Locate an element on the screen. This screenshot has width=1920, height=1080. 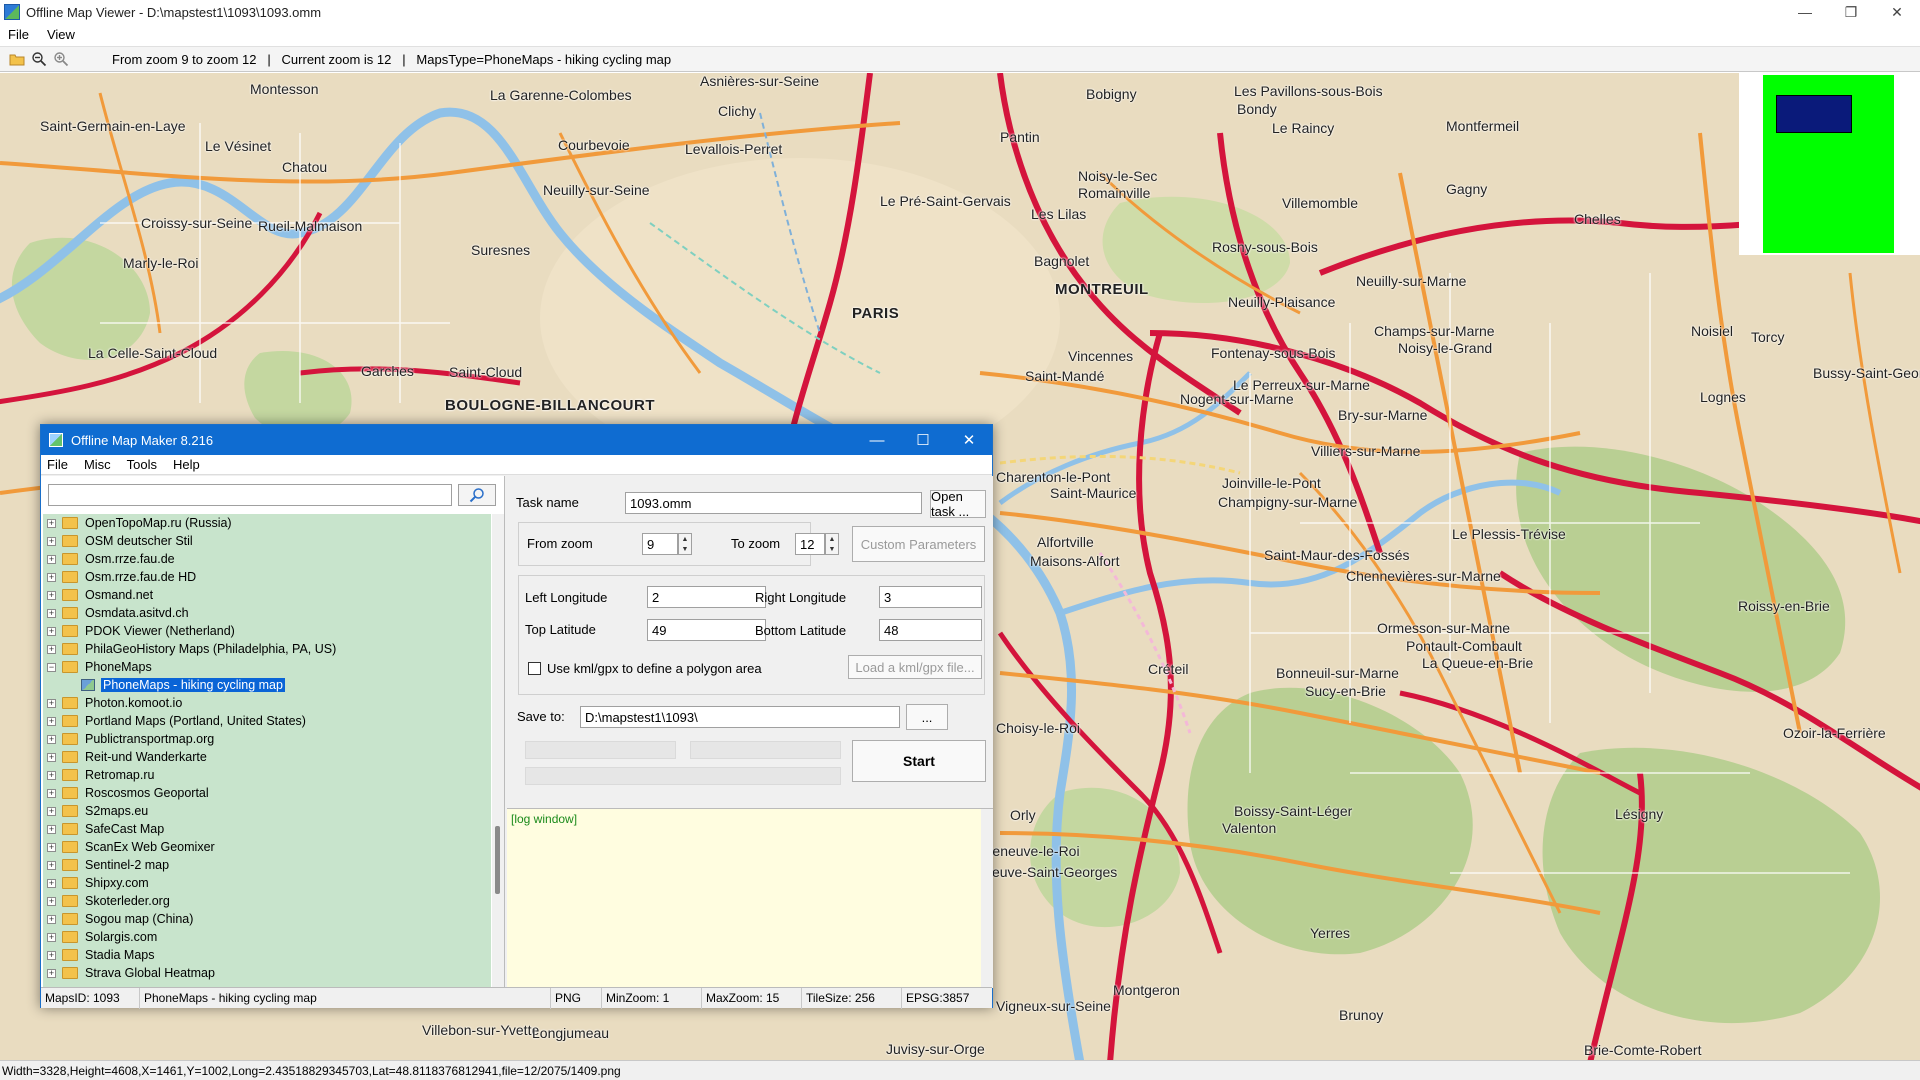
tree-folder-item: + Portland Maps (Portland, United States) is located at coordinates (267, 721).